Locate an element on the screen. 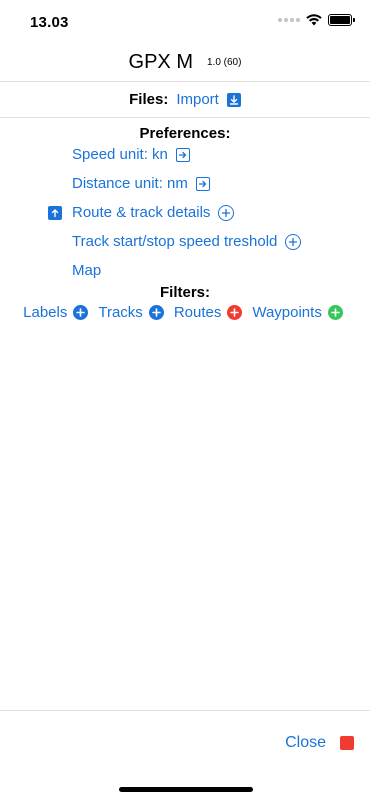 This screenshot has width=370, height=800. map-label: Map is located at coordinates (86, 270).